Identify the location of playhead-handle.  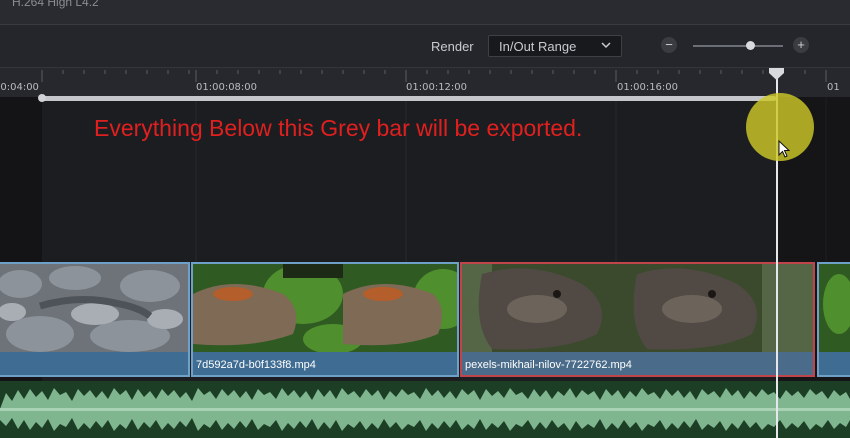
(776, 74).